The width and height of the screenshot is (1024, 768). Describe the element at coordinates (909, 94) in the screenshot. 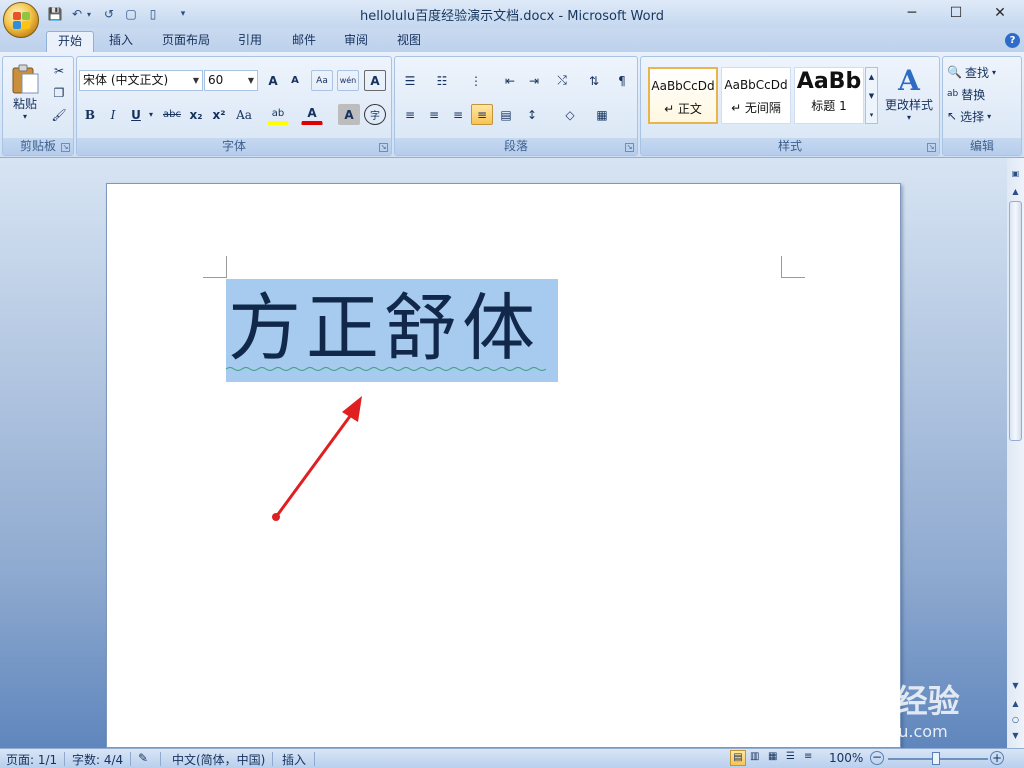

I see `change-styles-button: A 更改样式 ▾` at that location.